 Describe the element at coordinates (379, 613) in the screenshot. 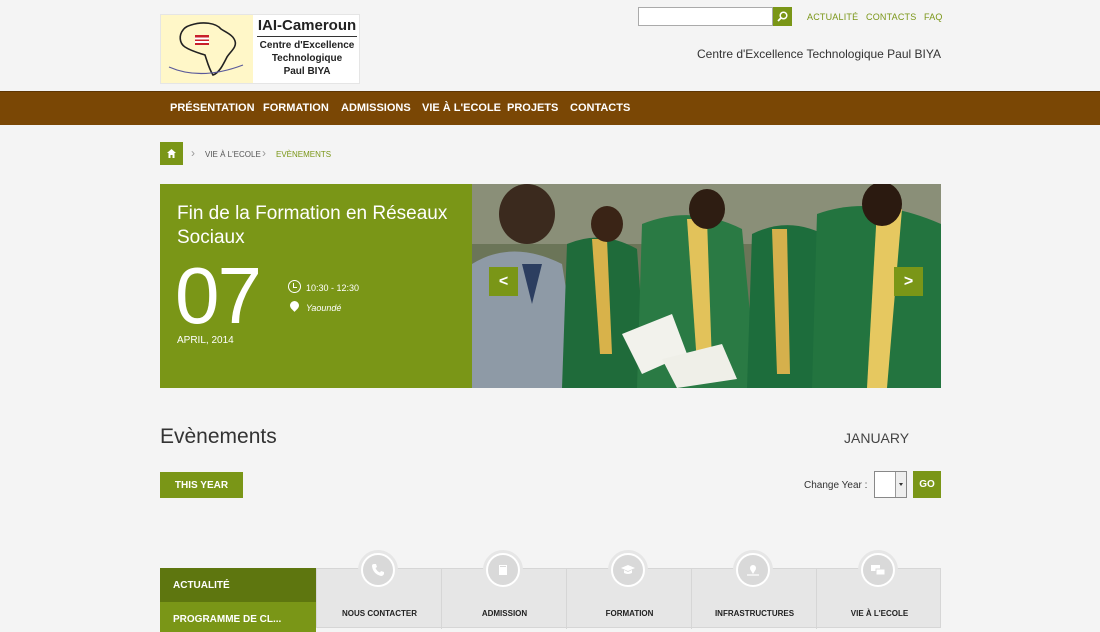

I see `tile-label: NOUS CONTACTER` at that location.